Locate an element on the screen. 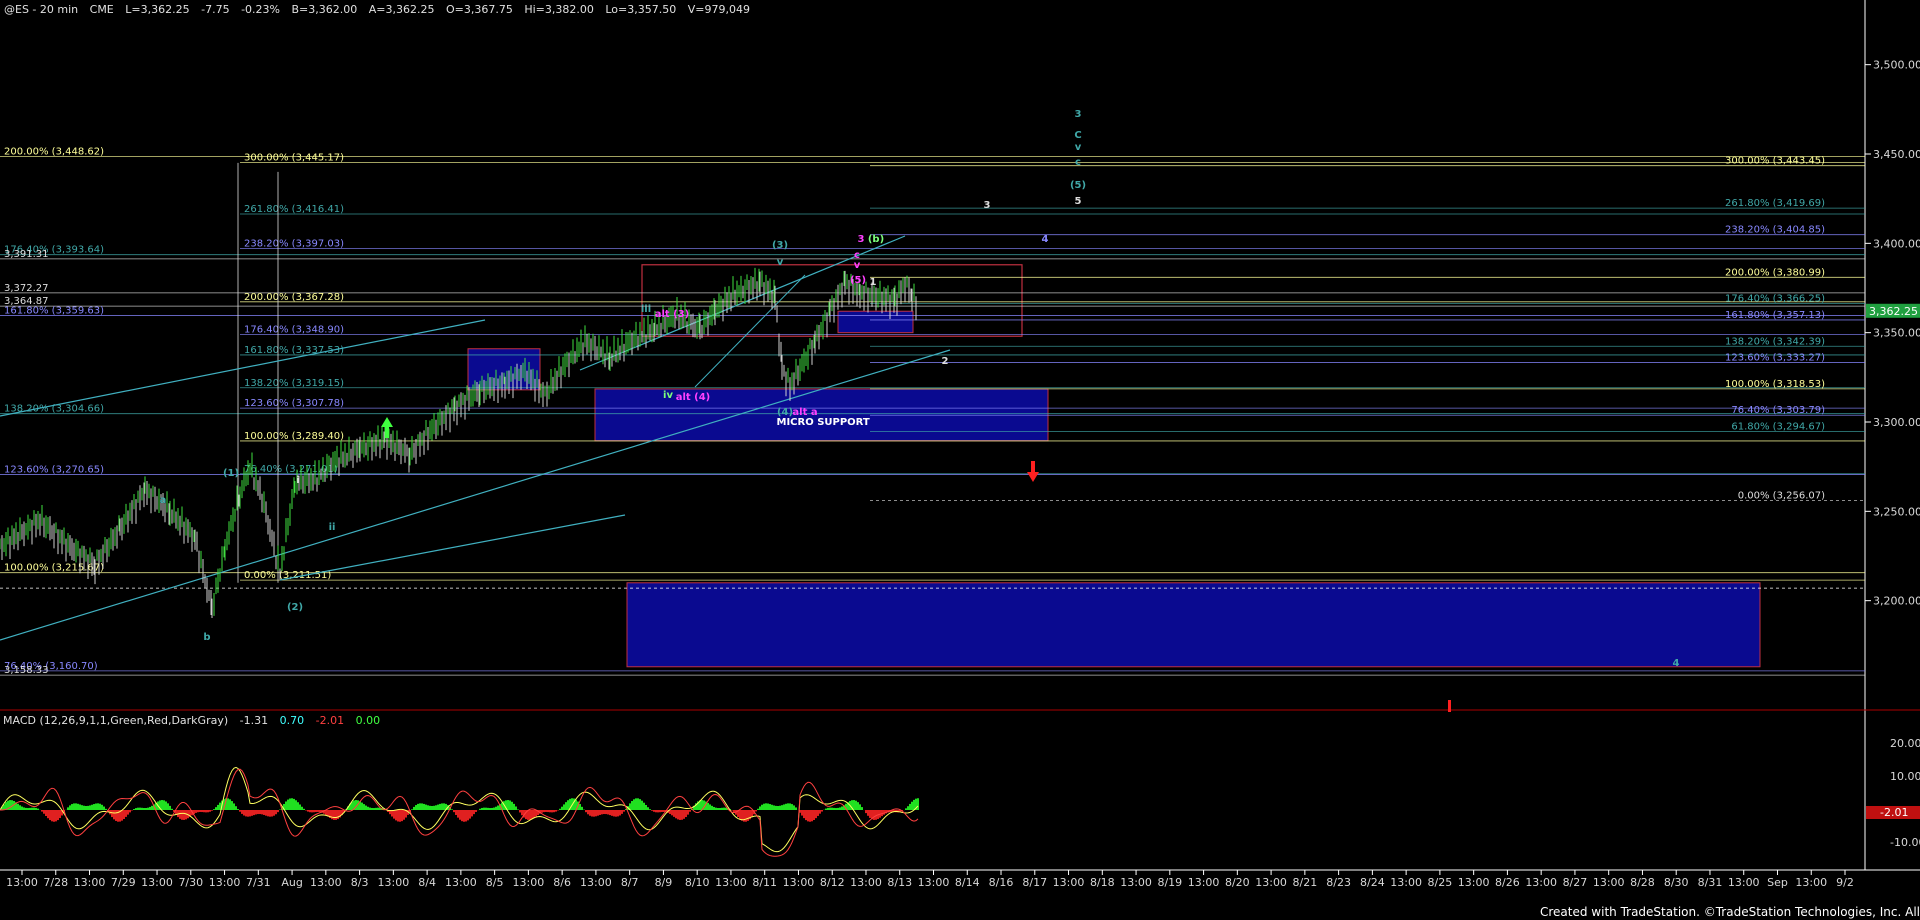 The height and width of the screenshot is (920, 1920). fib-label: 100.00% (3,289.40) is located at coordinates (294, 436).